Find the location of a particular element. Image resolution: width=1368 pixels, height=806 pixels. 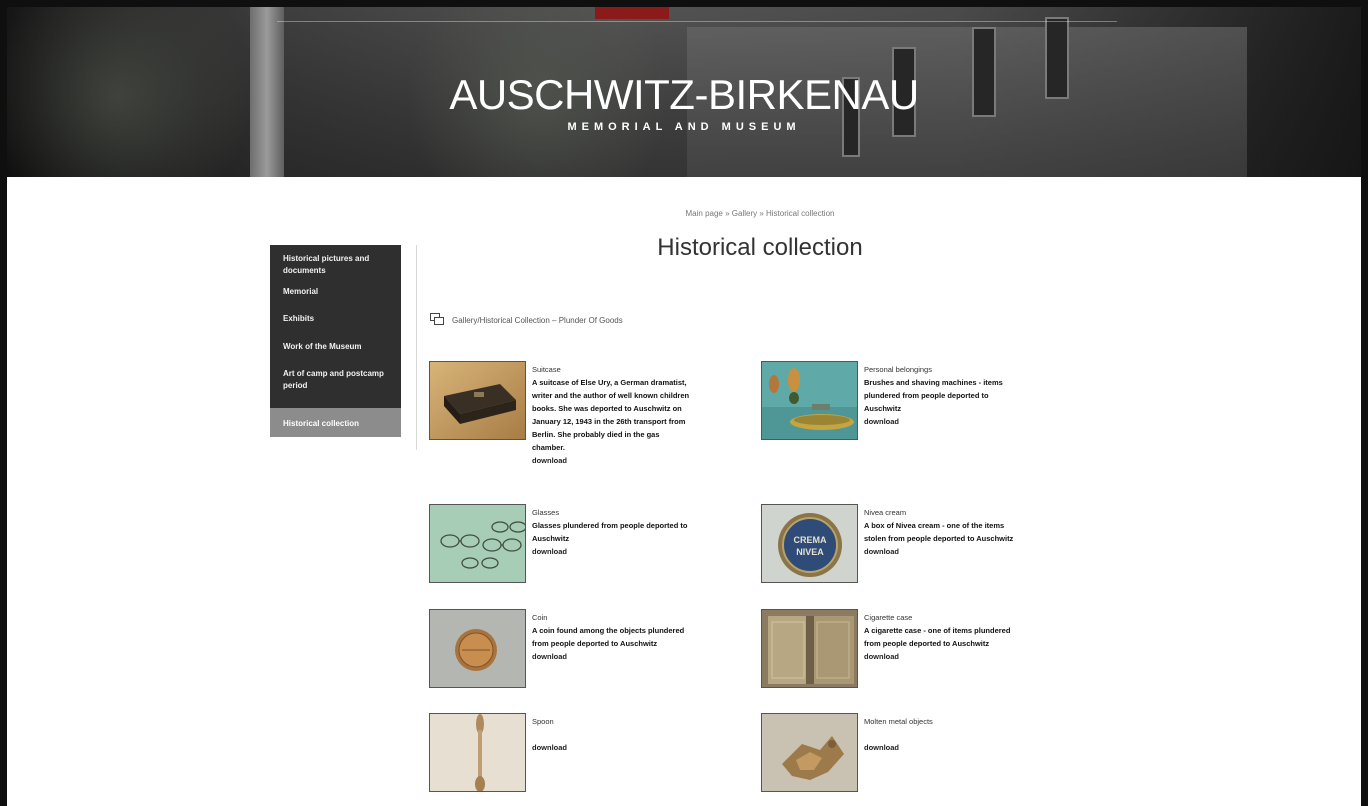

personal-belongings-thumbnail is located at coordinates (809, 400).